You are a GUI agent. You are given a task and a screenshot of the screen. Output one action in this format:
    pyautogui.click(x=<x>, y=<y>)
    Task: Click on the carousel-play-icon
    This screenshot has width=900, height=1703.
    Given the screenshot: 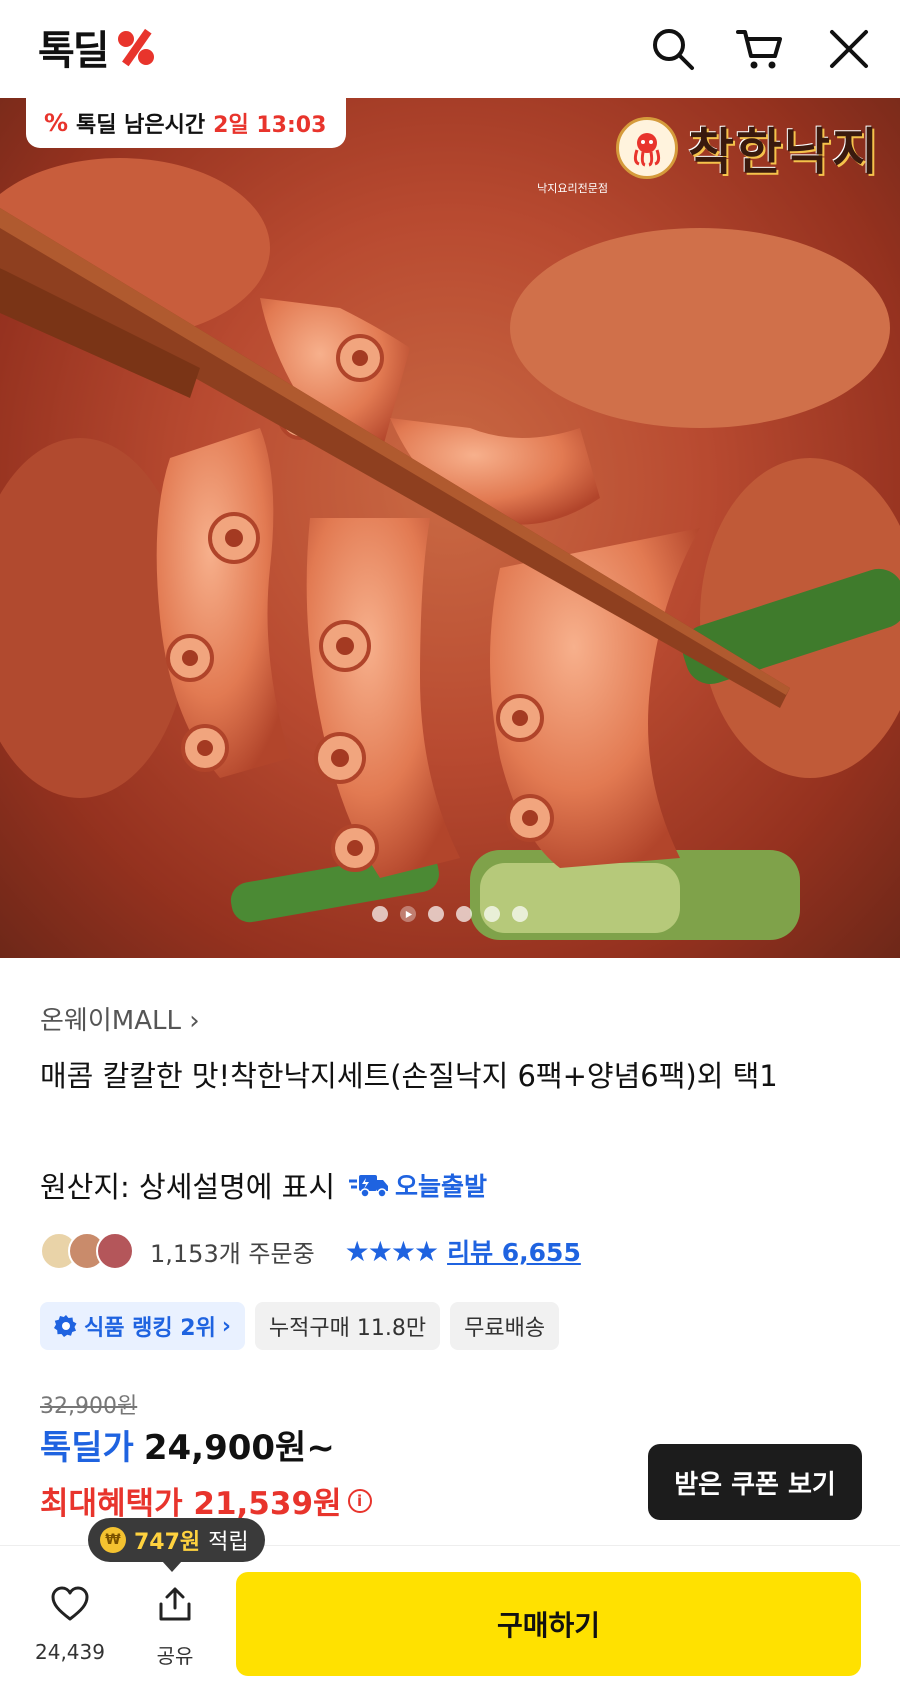 What is the action you would take?
    pyautogui.click(x=408, y=914)
    